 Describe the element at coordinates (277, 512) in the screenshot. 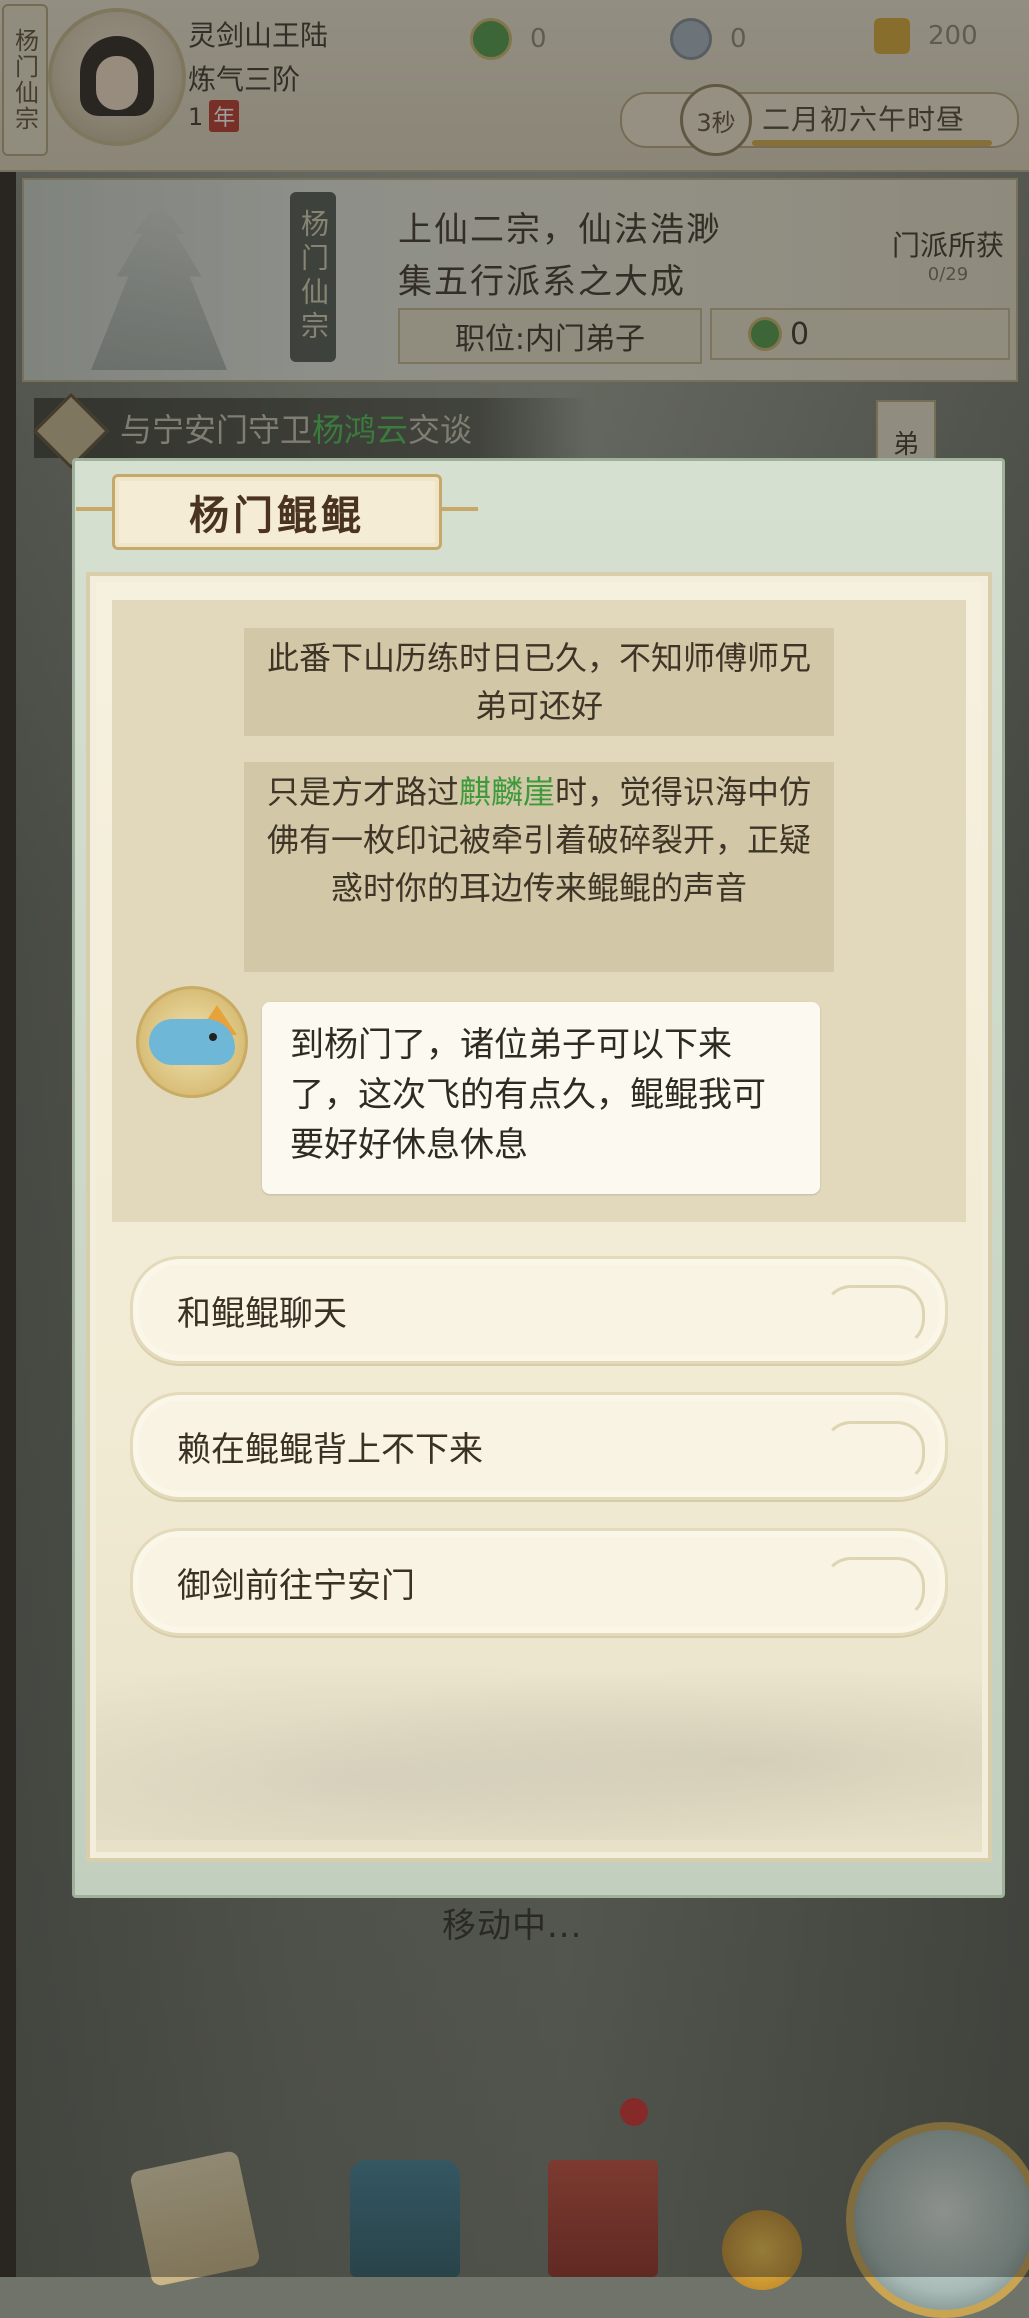

I see `dialog-title: 杨门鲲鲲` at that location.